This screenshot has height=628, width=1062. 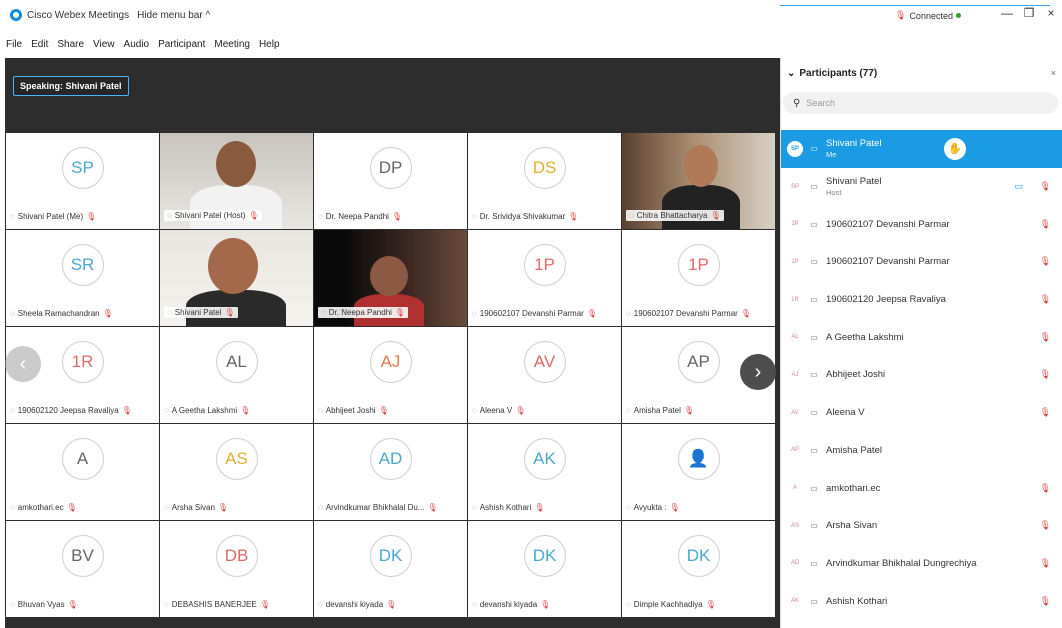 I want to click on participant-tile: ◌ Shivani Patel (Host) 🎙, so click(x=236, y=181).